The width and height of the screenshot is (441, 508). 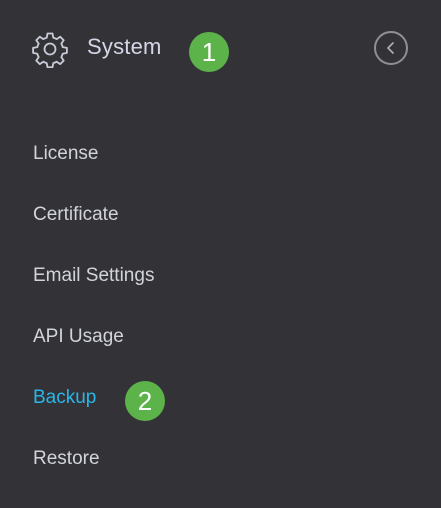 I want to click on menu-item-email-settings: Email Settings, so click(x=220, y=280).